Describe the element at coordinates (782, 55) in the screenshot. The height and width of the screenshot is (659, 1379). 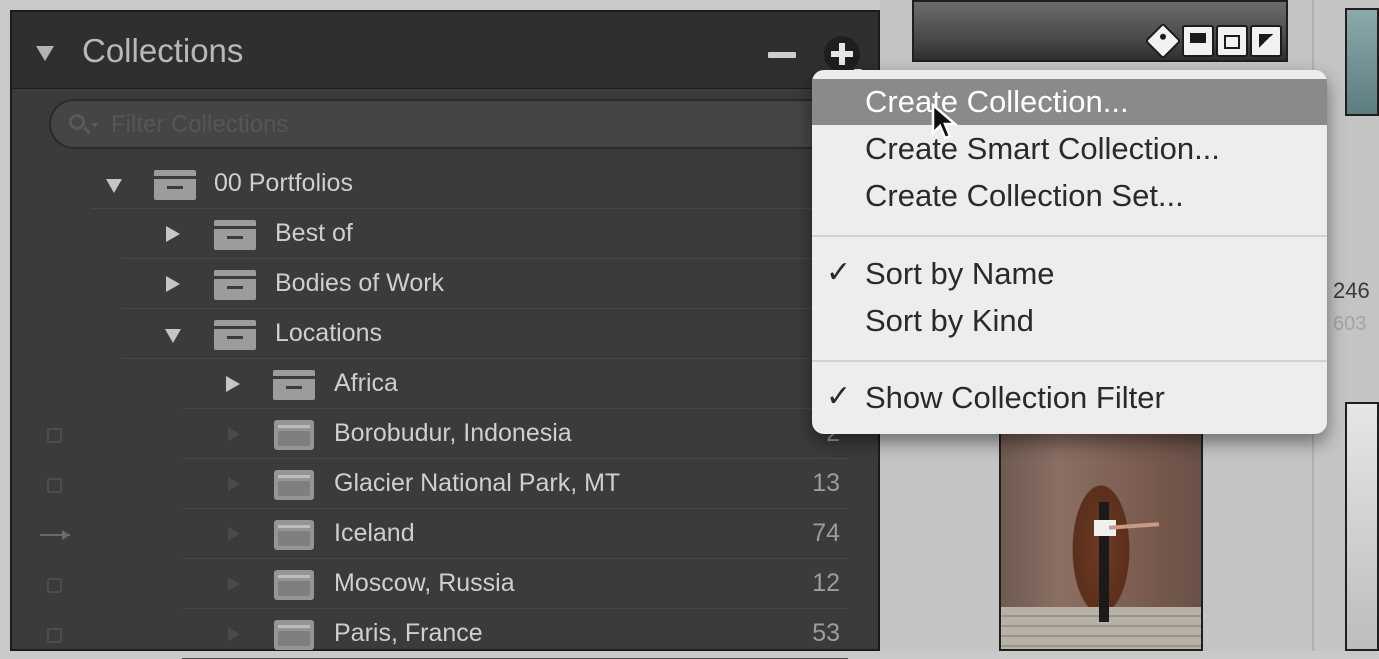
I see `remove-collection-button` at that location.